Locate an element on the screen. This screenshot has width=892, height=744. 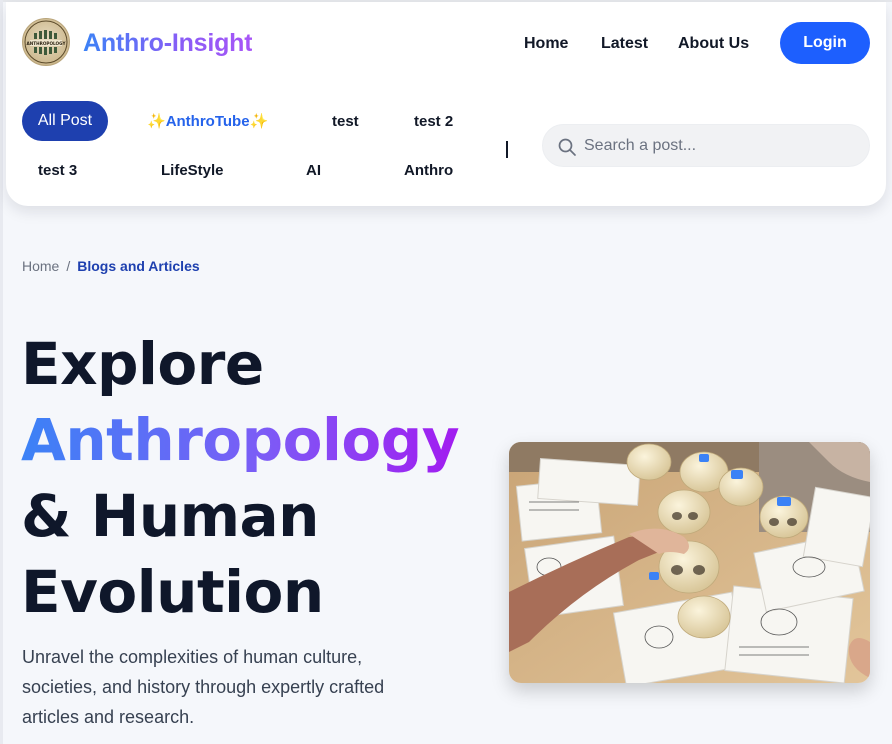
anthropology-logo-icon: ANTHROPOLOGY is located at coordinates (46, 42).